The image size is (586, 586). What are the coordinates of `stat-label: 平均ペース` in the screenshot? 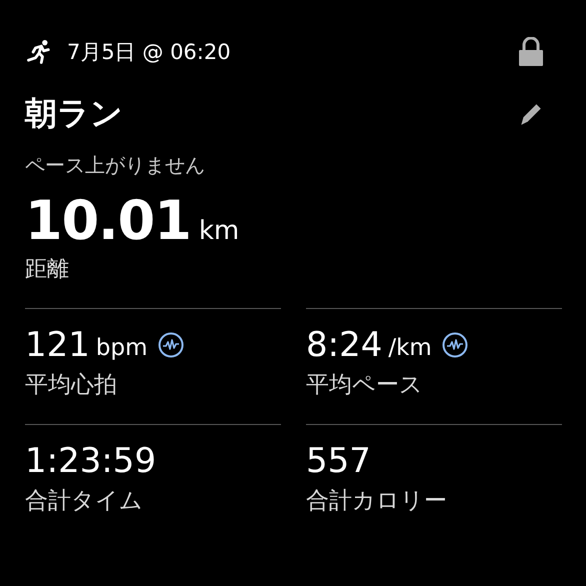 It's located at (365, 385).